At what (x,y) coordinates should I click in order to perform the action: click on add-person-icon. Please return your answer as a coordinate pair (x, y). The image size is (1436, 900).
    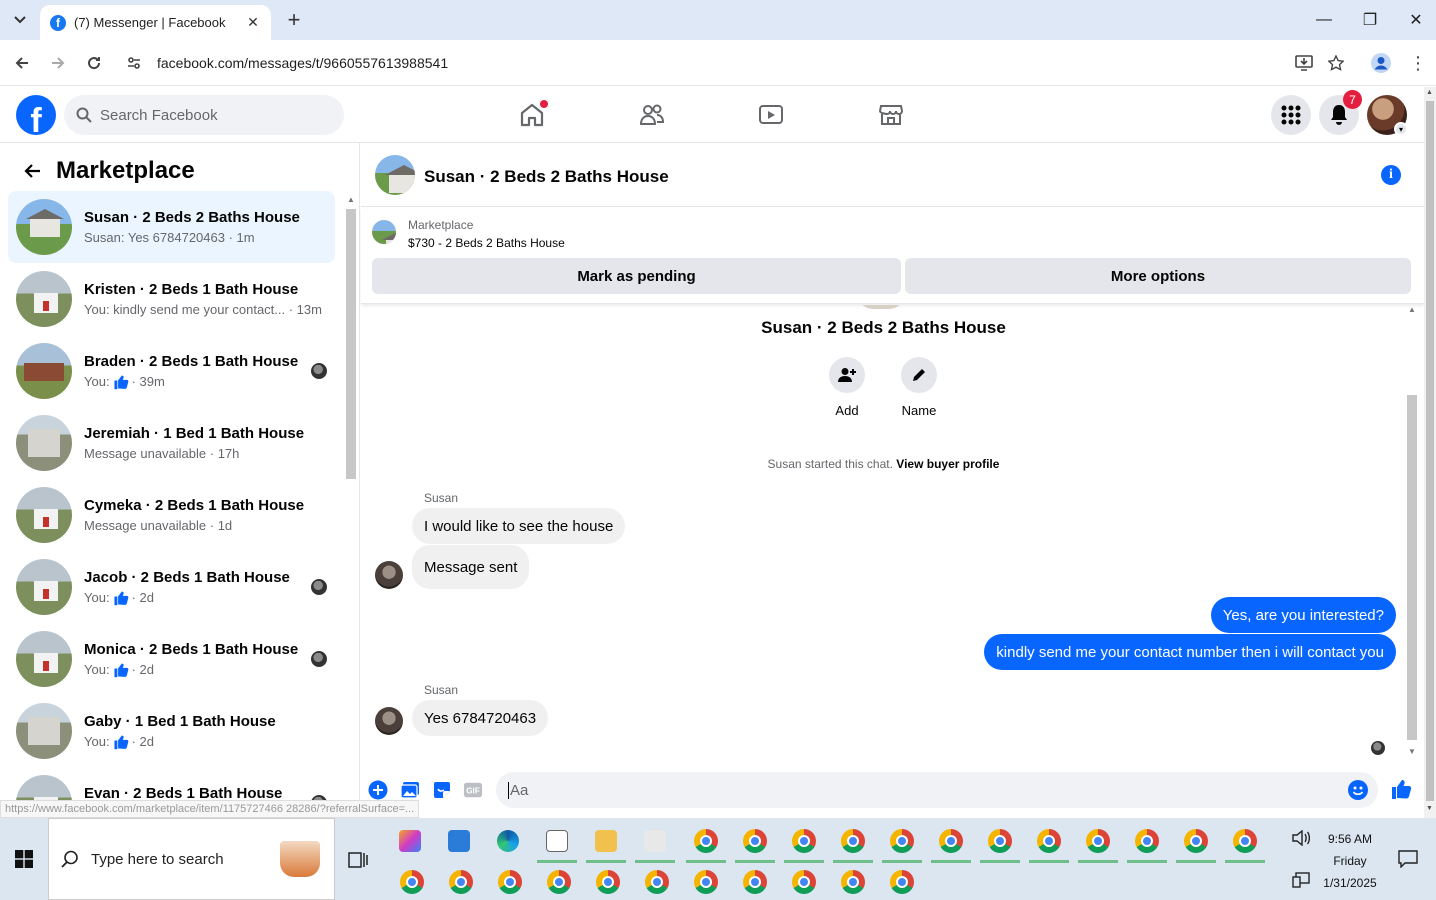
    Looking at the image, I should click on (847, 375).